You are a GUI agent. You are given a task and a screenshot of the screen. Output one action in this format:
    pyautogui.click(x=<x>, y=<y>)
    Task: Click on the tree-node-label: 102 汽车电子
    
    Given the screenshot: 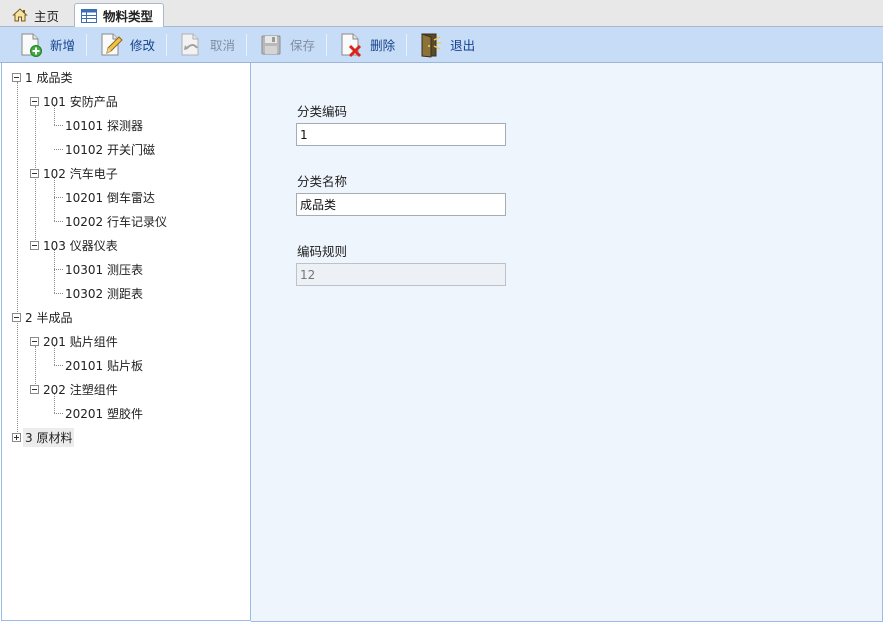 What is the action you would take?
    pyautogui.click(x=80, y=173)
    